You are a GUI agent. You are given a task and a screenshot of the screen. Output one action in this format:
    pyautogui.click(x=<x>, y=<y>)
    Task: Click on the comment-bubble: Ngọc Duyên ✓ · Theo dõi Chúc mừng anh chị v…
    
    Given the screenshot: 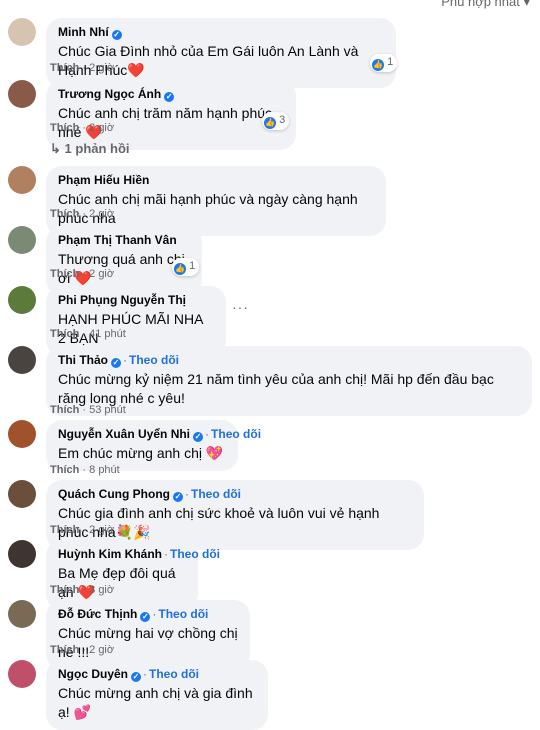 What is the action you would take?
    pyautogui.click(x=157, y=695)
    